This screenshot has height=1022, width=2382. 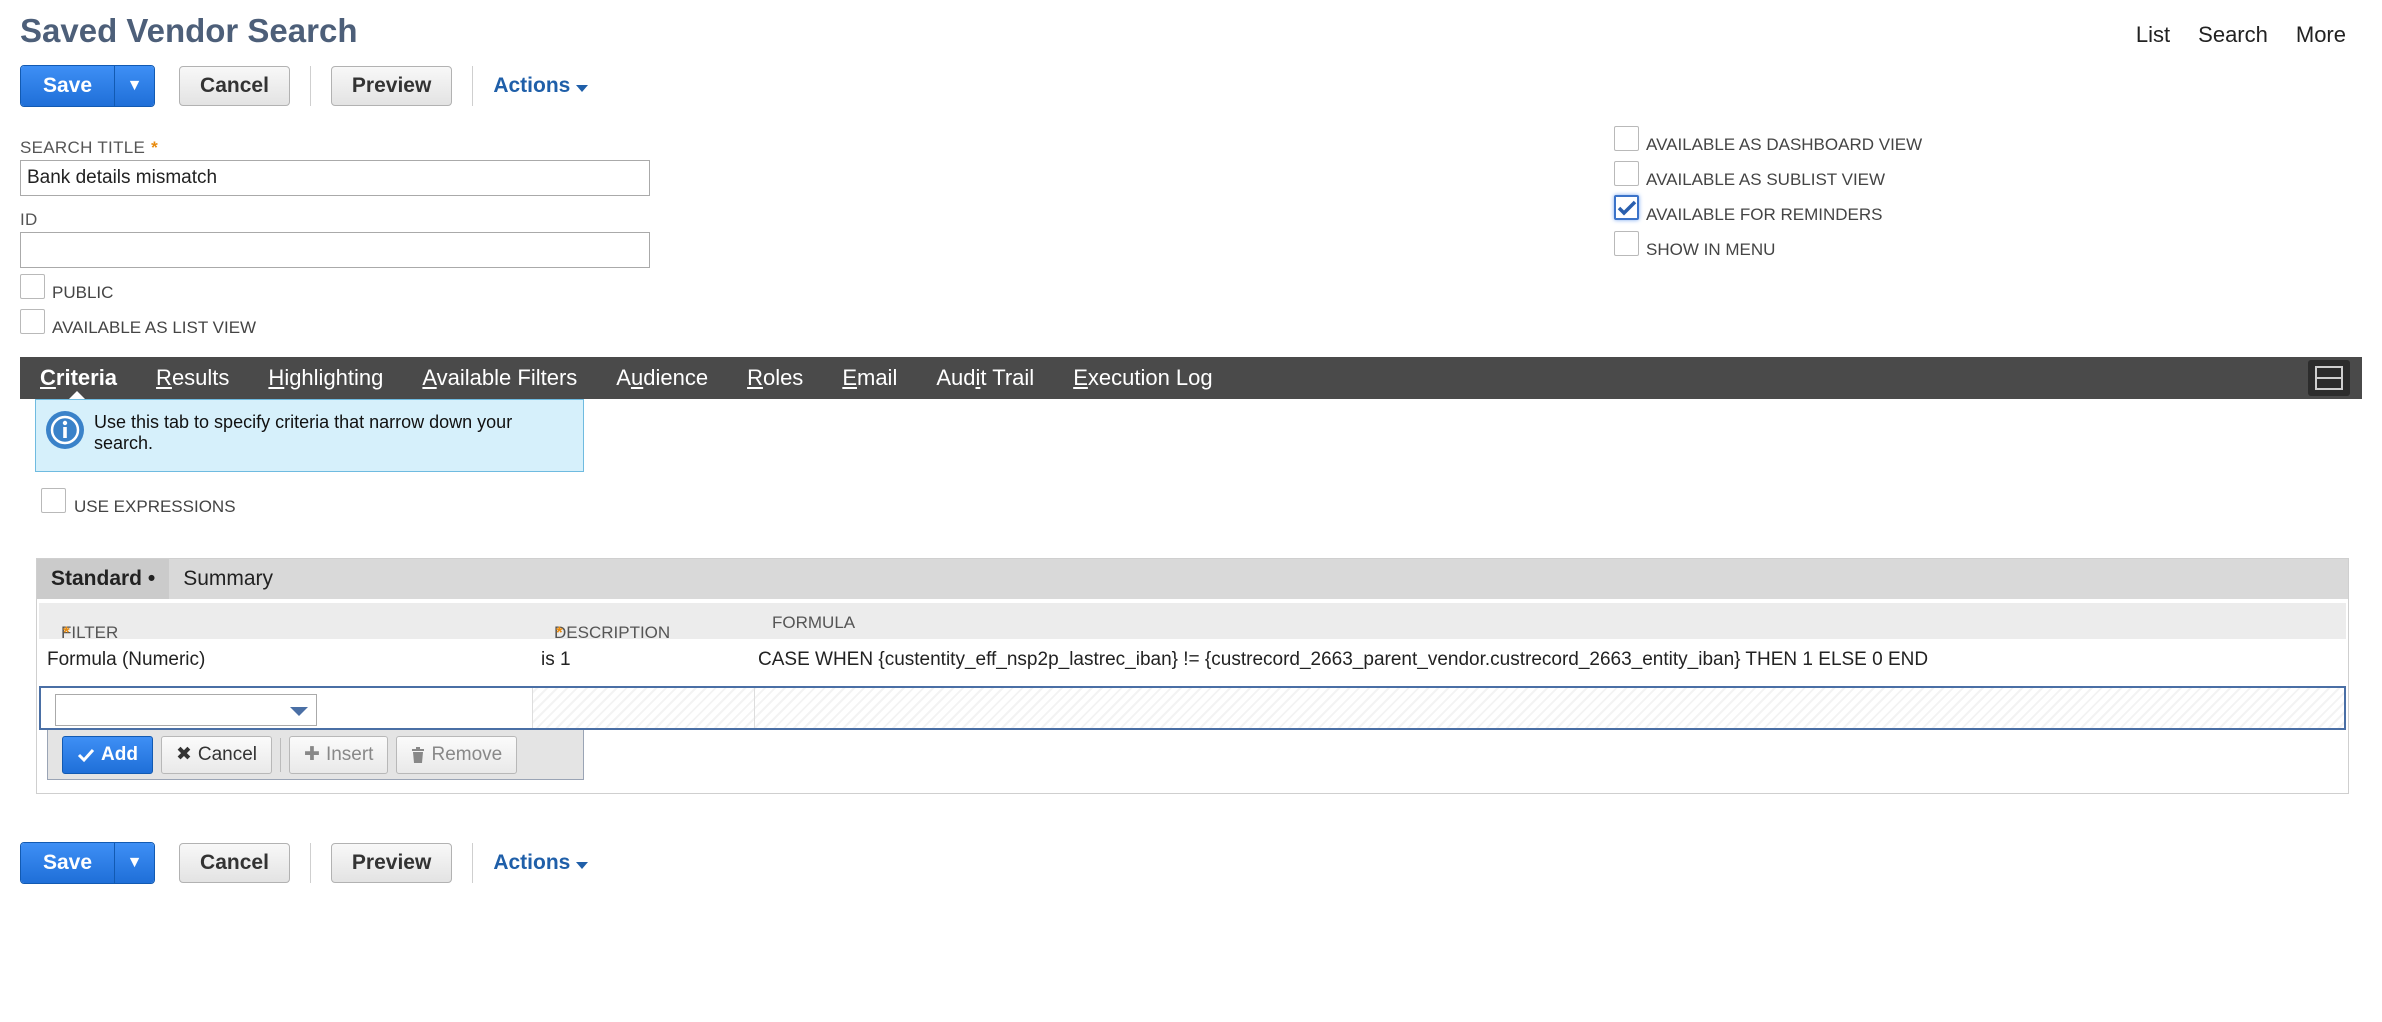 I want to click on tab-results: Results, so click(x=192, y=378).